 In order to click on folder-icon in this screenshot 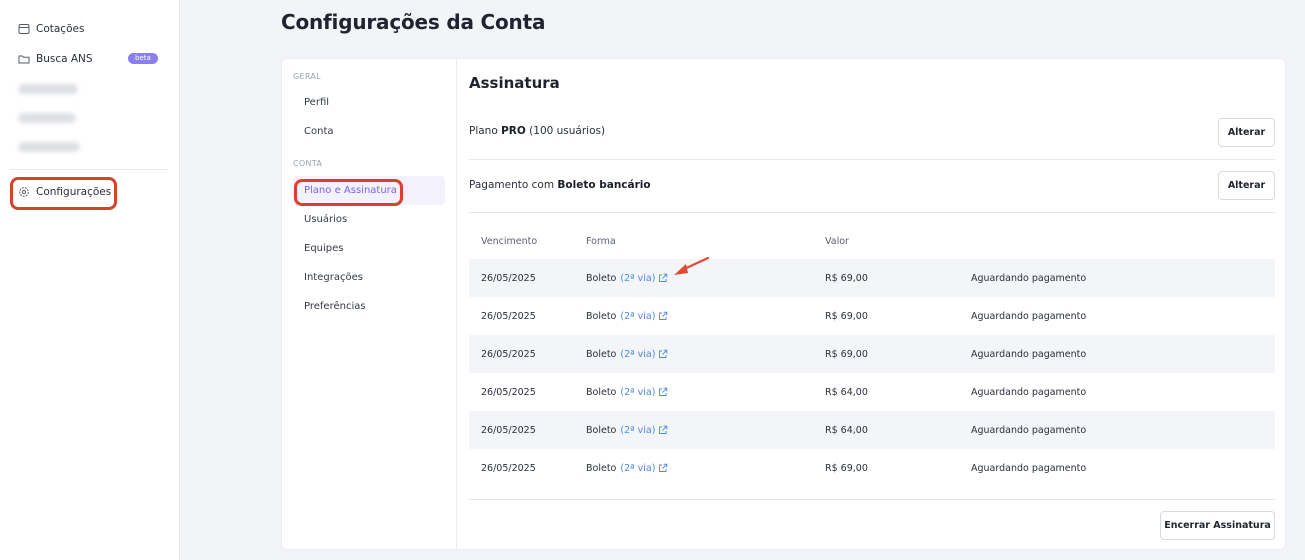, I will do `click(24, 59)`.